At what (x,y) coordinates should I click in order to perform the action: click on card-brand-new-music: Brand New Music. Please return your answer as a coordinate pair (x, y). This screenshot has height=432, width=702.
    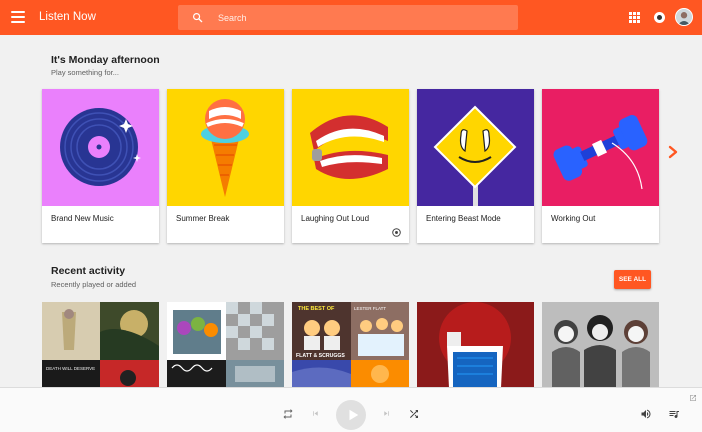
    Looking at the image, I should click on (100, 166).